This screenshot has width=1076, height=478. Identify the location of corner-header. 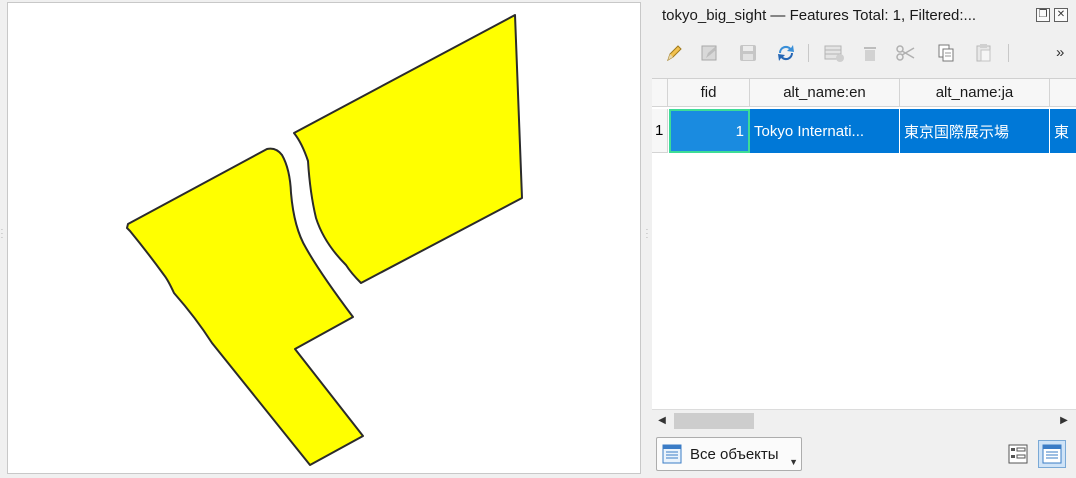
(660, 93).